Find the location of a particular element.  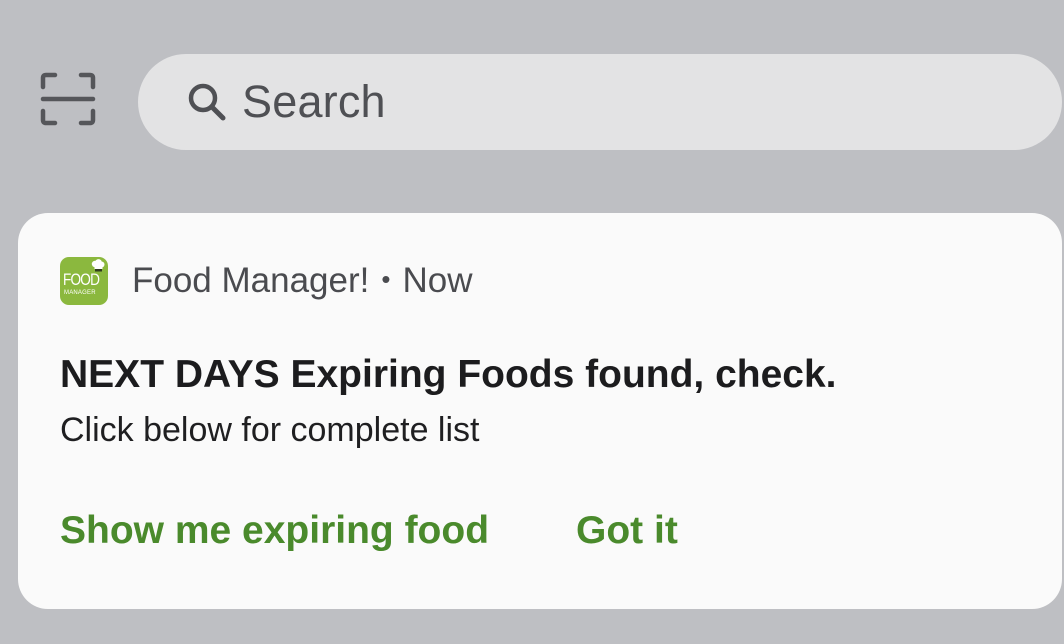

food-manager-app-icon: FOOD MANAGER is located at coordinates (84, 281).